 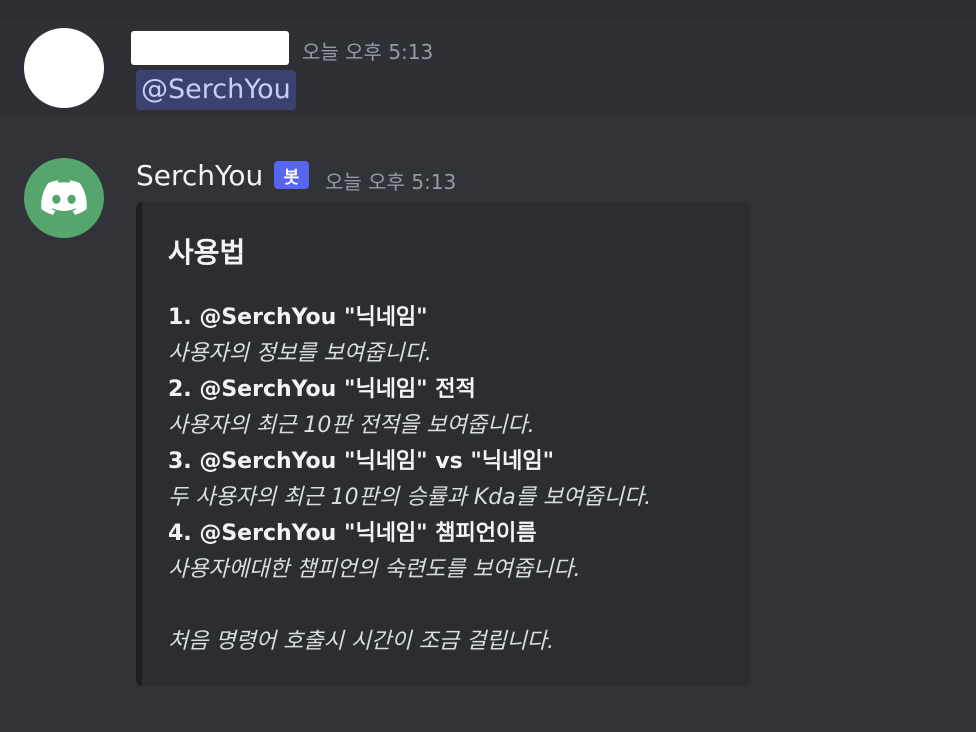 I want to click on embed-spacer, so click(x=449, y=606).